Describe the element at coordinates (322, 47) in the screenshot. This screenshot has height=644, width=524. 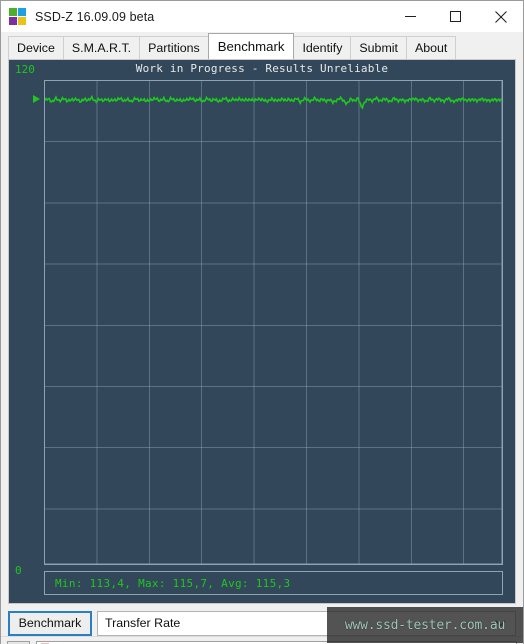
I see `tab-identify: Identify` at that location.